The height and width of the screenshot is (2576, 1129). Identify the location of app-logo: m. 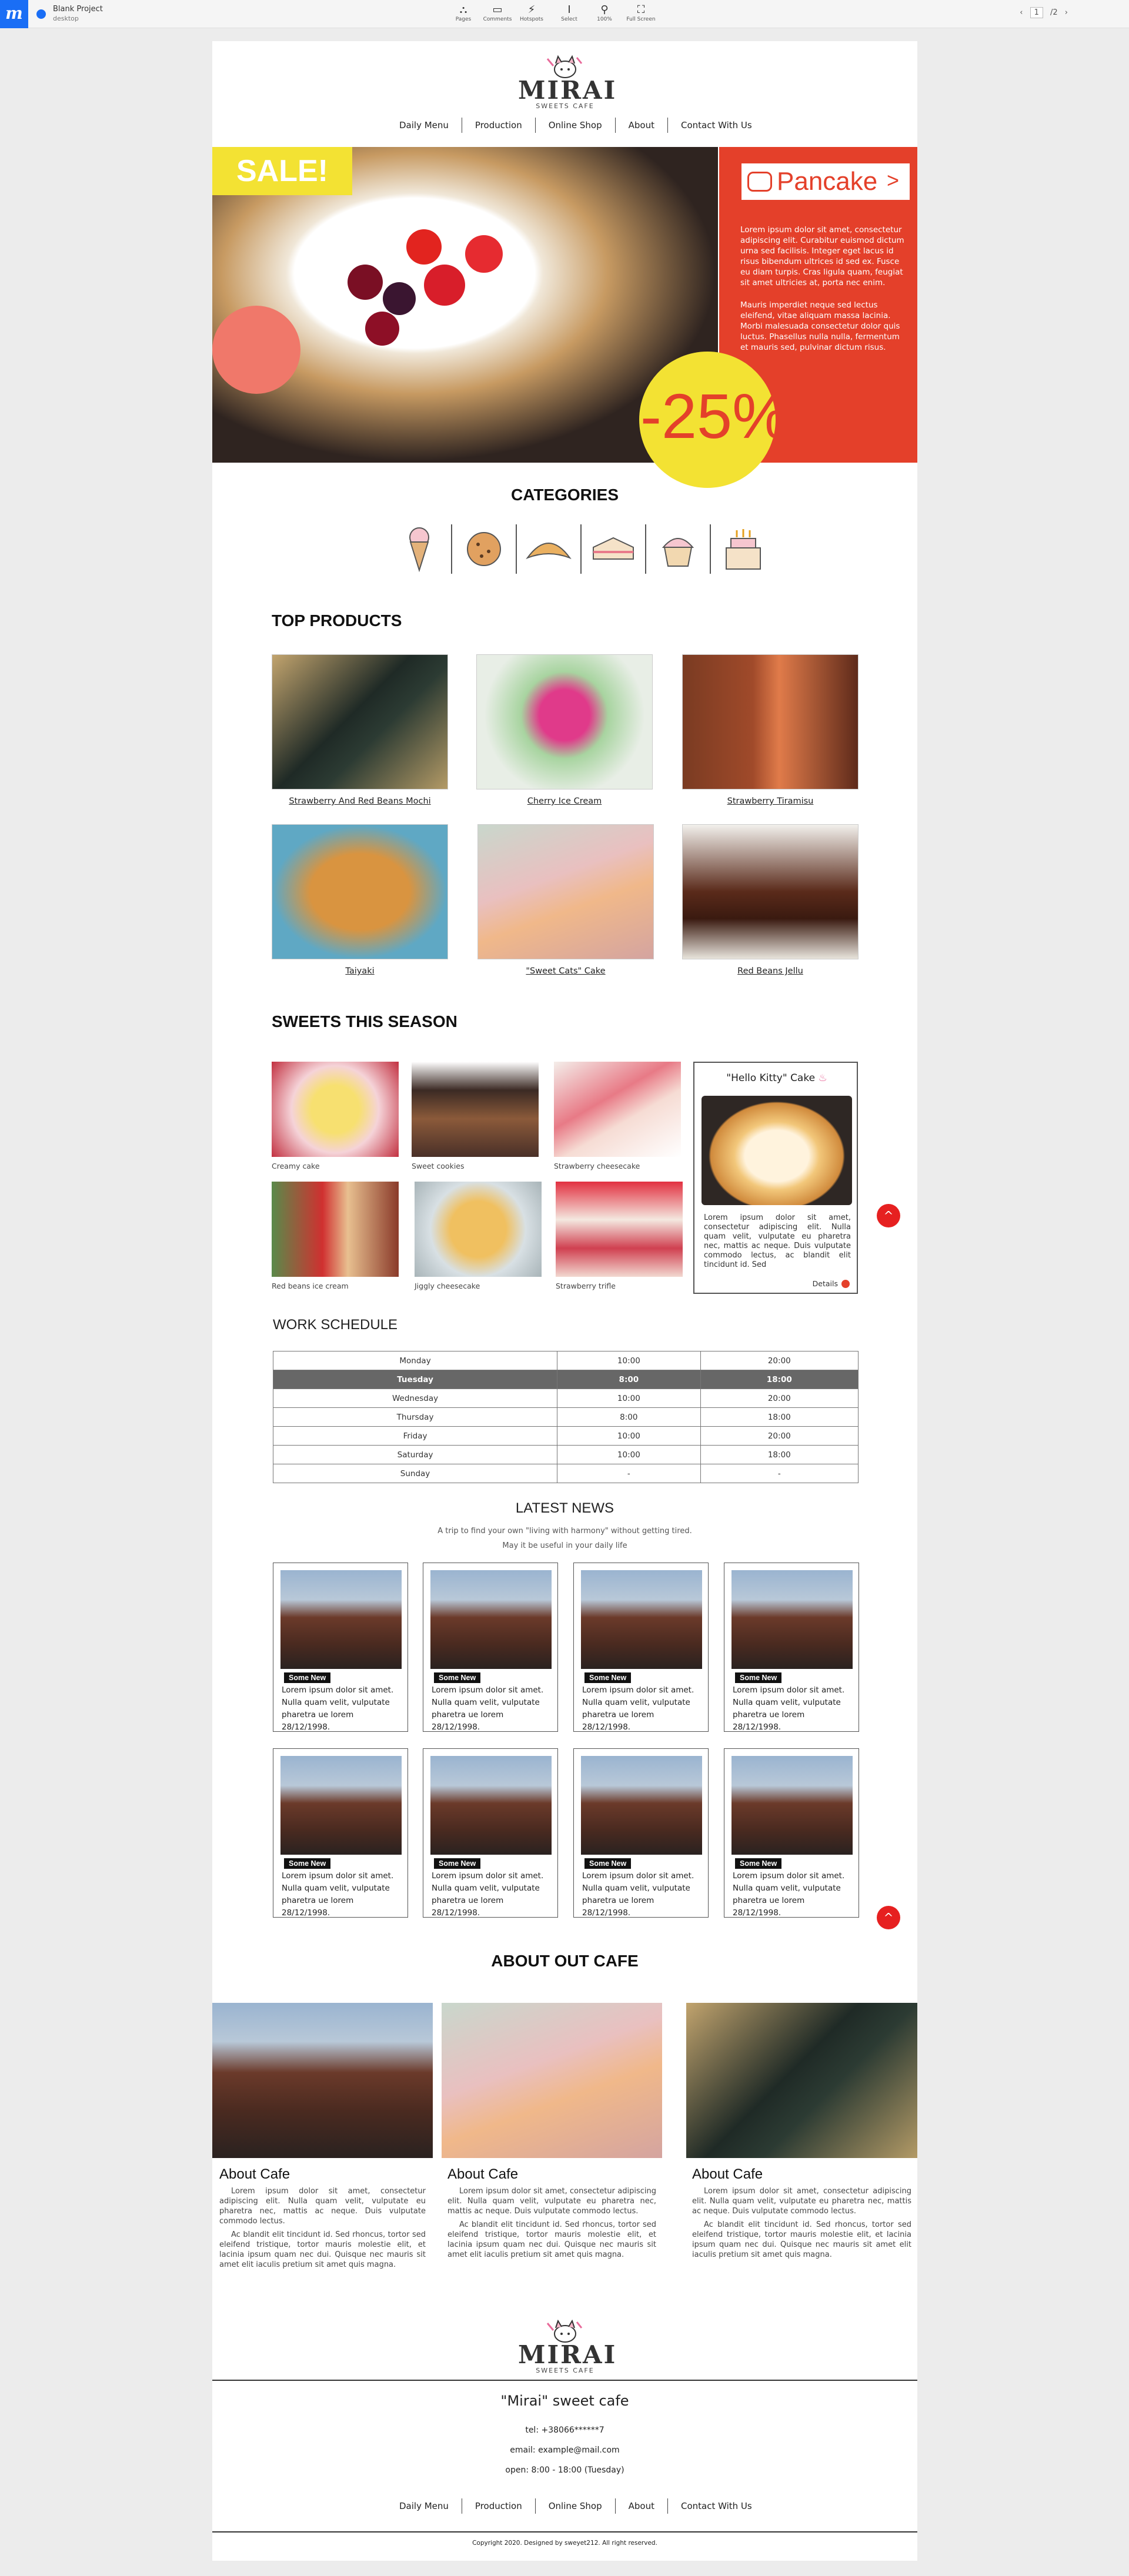
(14, 14).